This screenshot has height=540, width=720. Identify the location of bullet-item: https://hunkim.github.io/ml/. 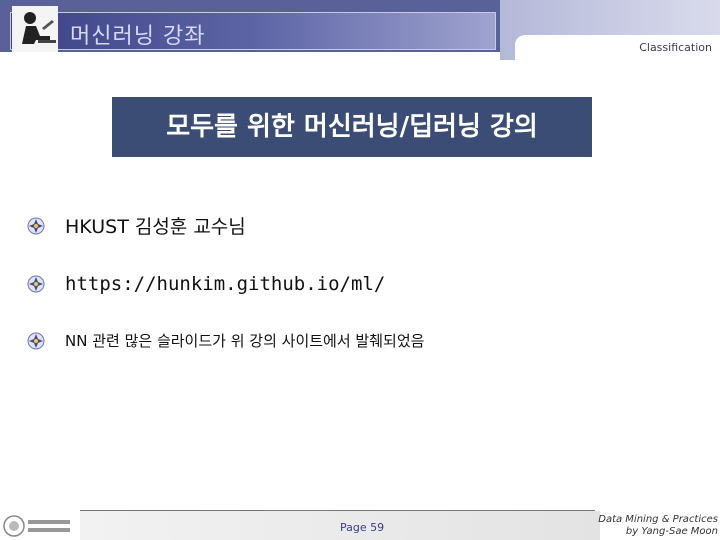
(206, 284).